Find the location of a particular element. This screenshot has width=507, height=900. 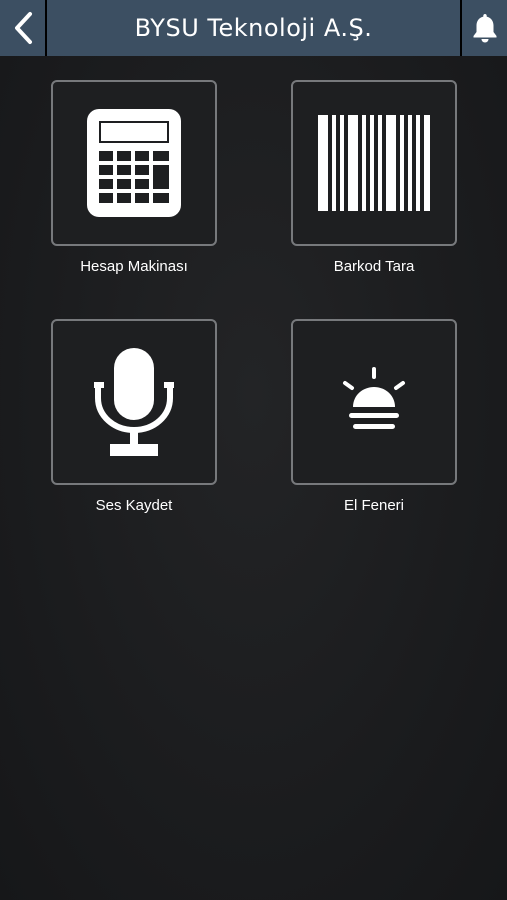

tile-barcode-label: Barkod Tara is located at coordinates (374, 266).